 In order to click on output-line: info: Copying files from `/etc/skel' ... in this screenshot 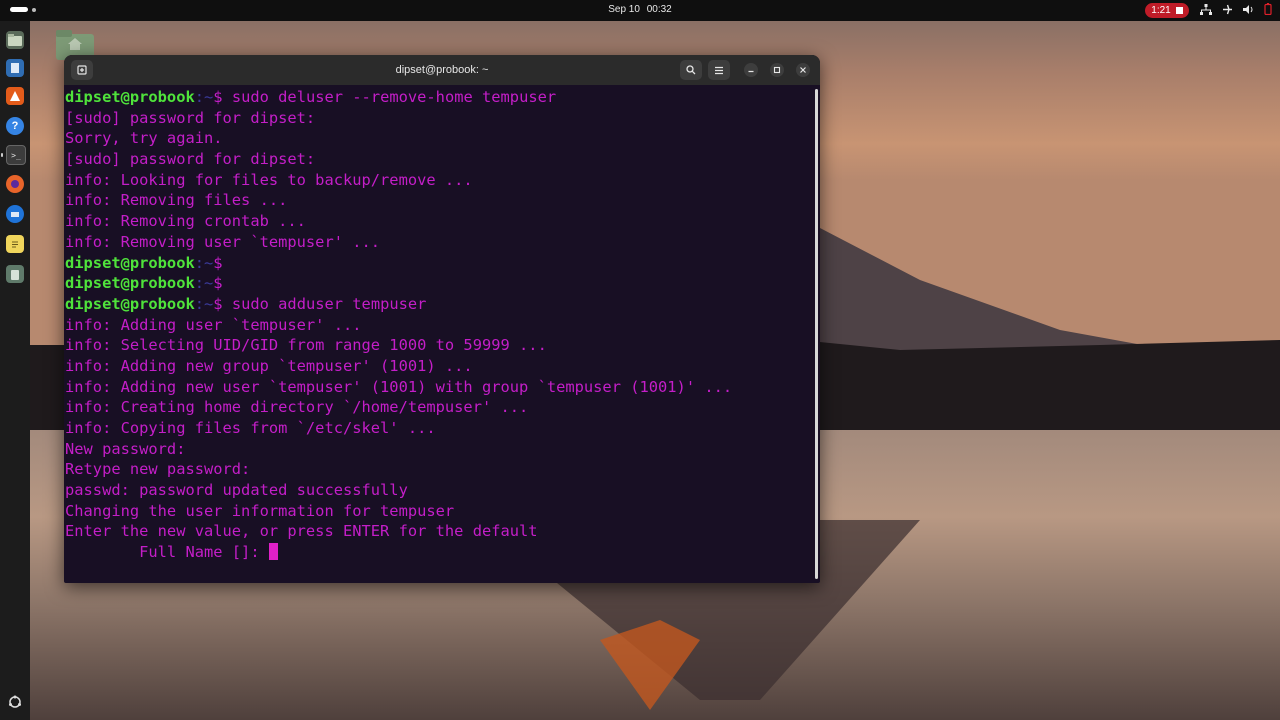, I will do `click(442, 428)`.